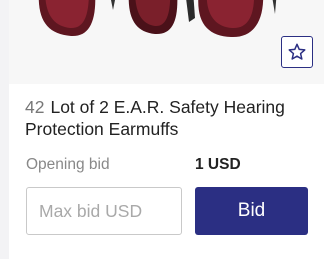 The image size is (324, 259). I want to click on right-earmuff-graphic, so click(231, 19).